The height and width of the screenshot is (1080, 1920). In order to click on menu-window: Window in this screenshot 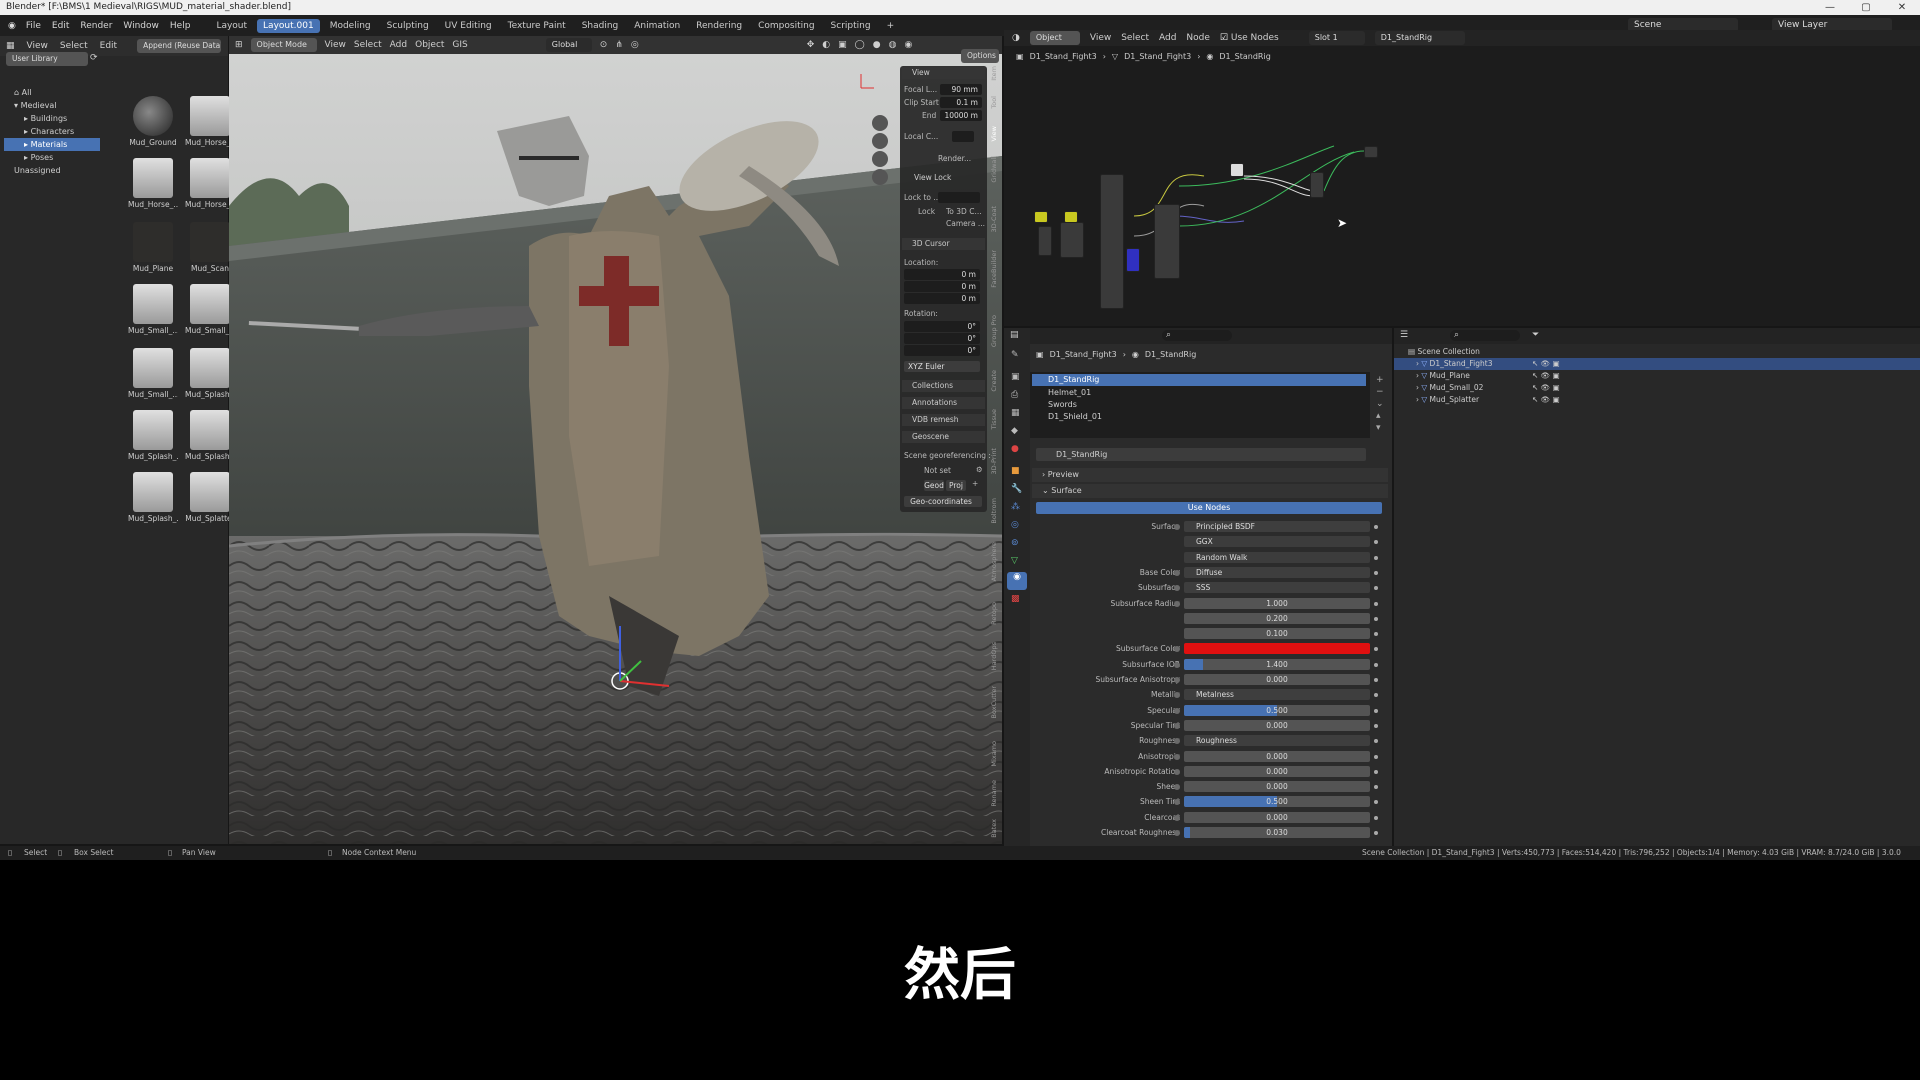, I will do `click(141, 26)`.